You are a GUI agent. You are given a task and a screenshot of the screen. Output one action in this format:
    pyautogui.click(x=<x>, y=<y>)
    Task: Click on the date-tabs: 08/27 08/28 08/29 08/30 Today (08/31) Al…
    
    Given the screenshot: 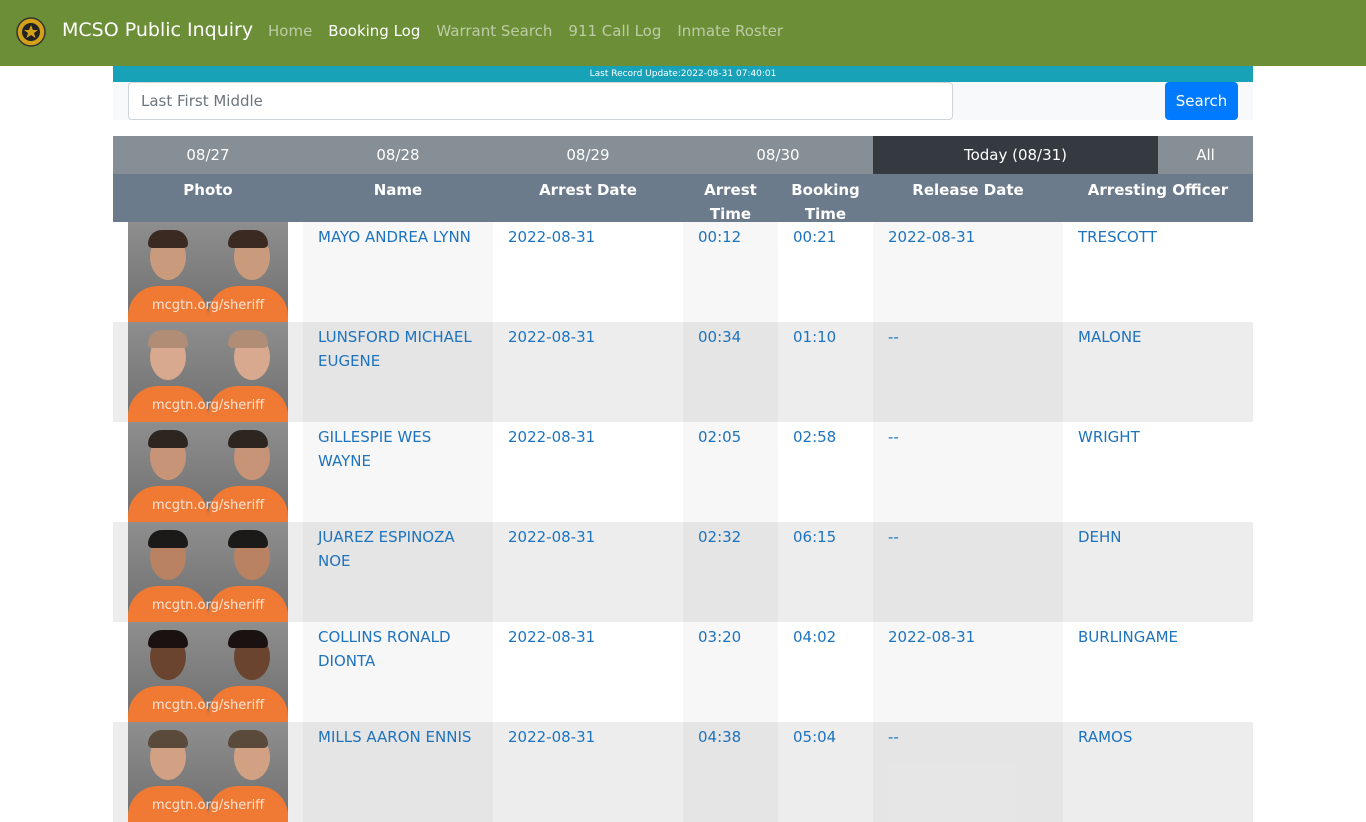 What is the action you would take?
    pyautogui.click(x=683, y=155)
    